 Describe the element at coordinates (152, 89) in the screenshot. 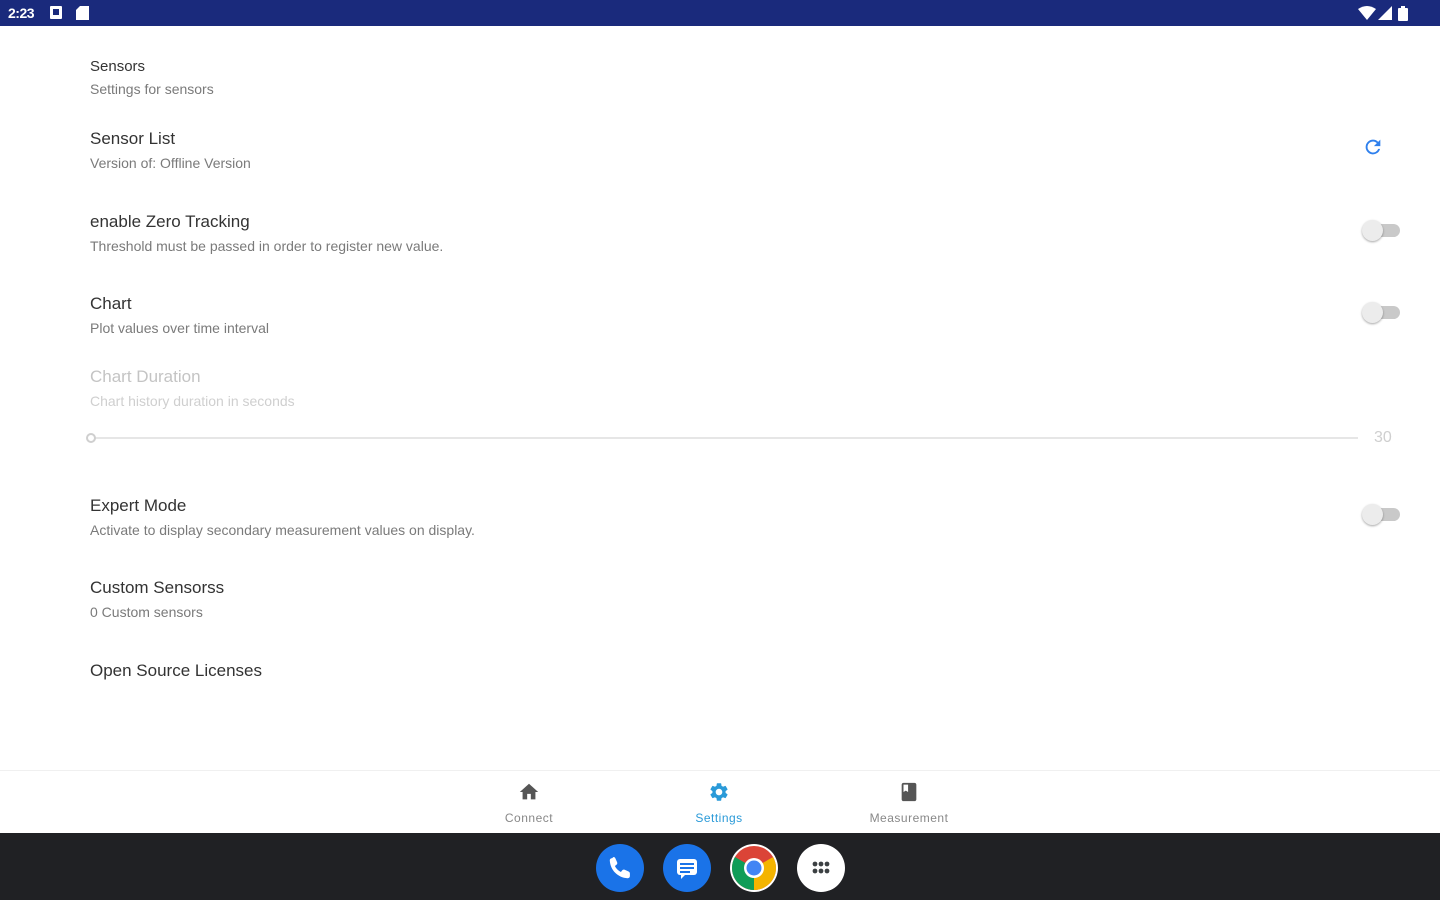

I see `category-summary: Settings for sensors` at that location.